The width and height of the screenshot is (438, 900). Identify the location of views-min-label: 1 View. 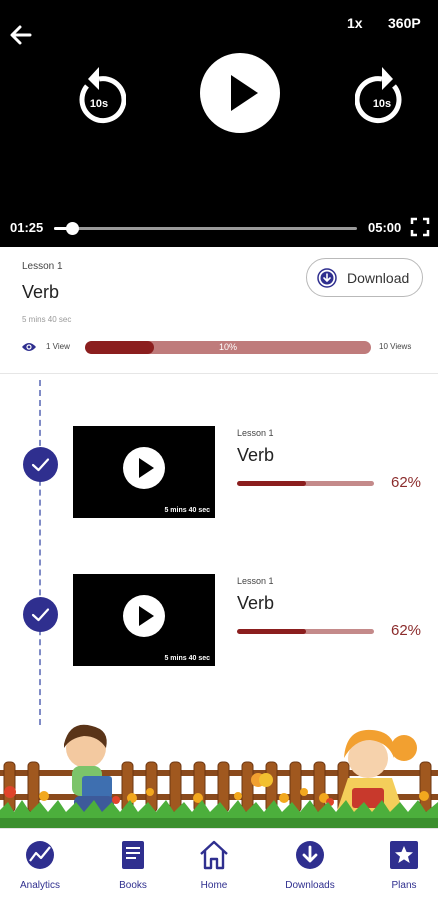
(58, 346).